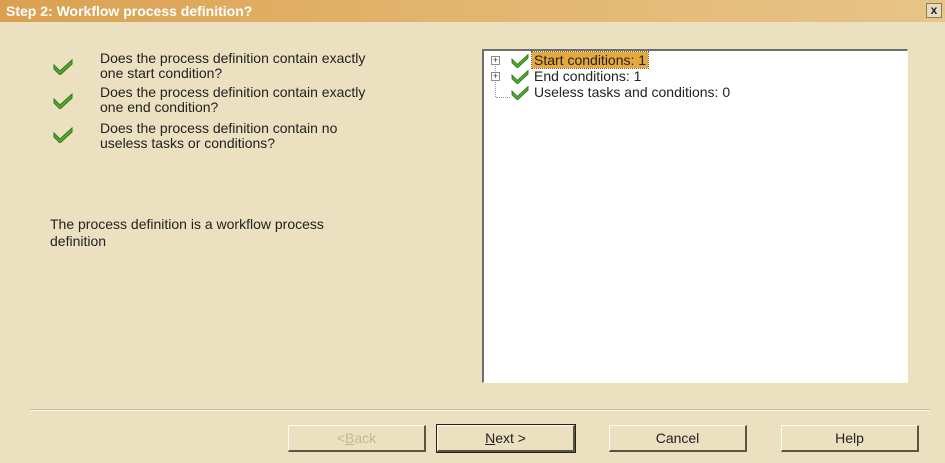  What do you see at coordinates (161, 73) in the screenshot?
I see `question-text-line: one start condition?` at bounding box center [161, 73].